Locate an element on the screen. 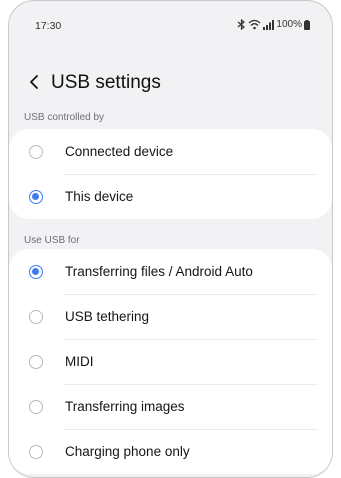 The height and width of the screenshot is (478, 341). option-label: USB tethering is located at coordinates (107, 316).